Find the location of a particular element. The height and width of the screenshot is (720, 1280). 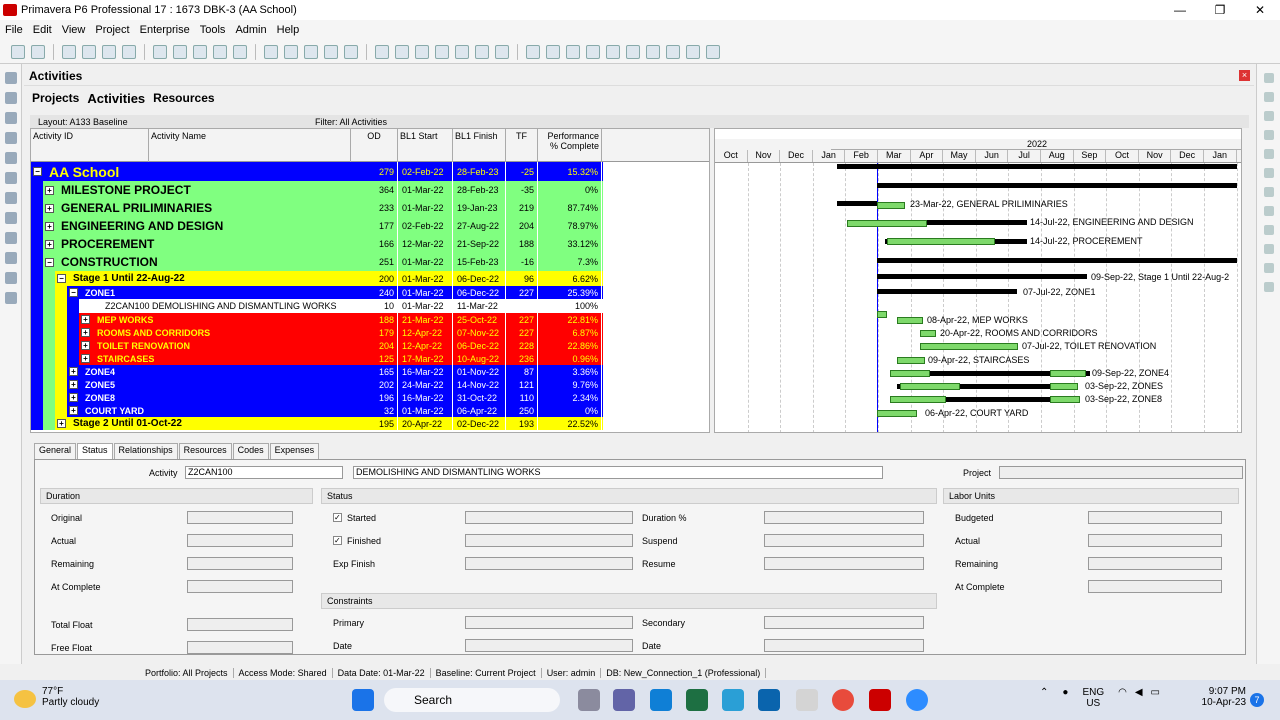

secondary-date-field is located at coordinates (844, 645).